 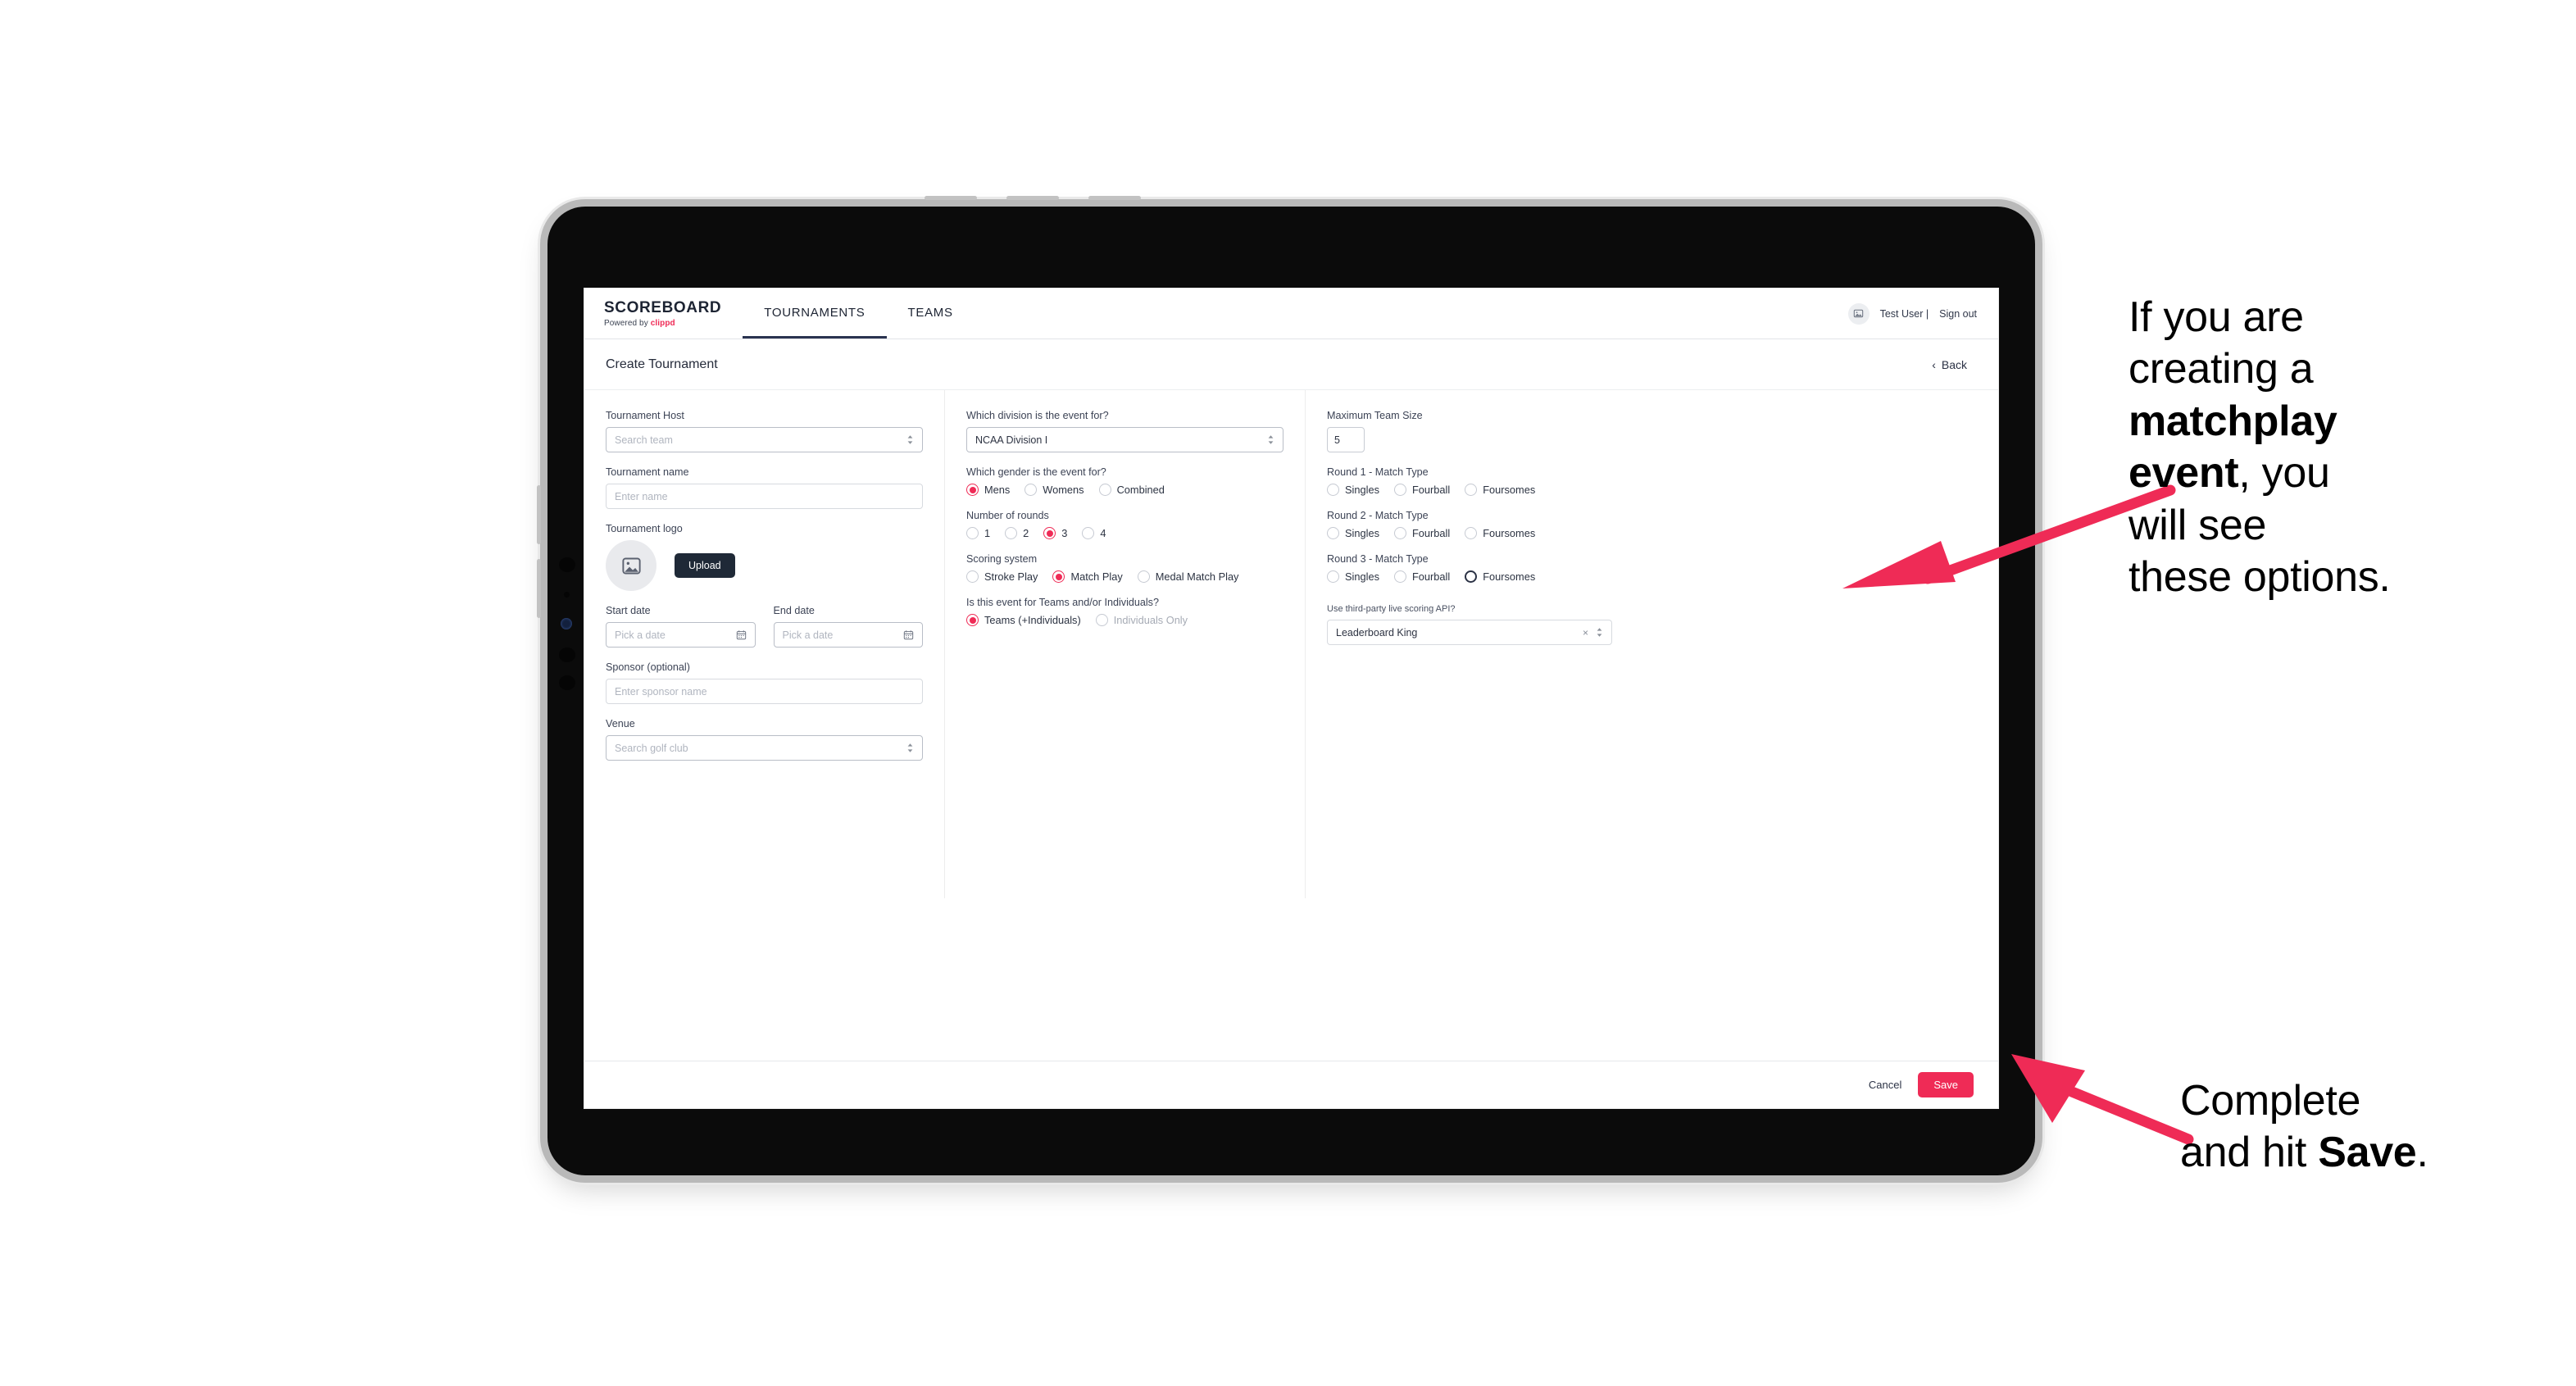 What do you see at coordinates (1054, 490) in the screenshot?
I see `radio-gender-womens: Womens` at bounding box center [1054, 490].